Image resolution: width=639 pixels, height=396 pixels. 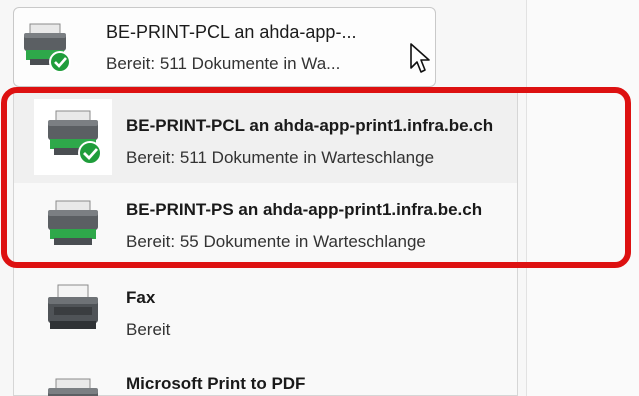 What do you see at coordinates (280, 157) in the screenshot?
I see `printer-option-status: Bereit: 511 Dokumente in Warteschlange` at bounding box center [280, 157].